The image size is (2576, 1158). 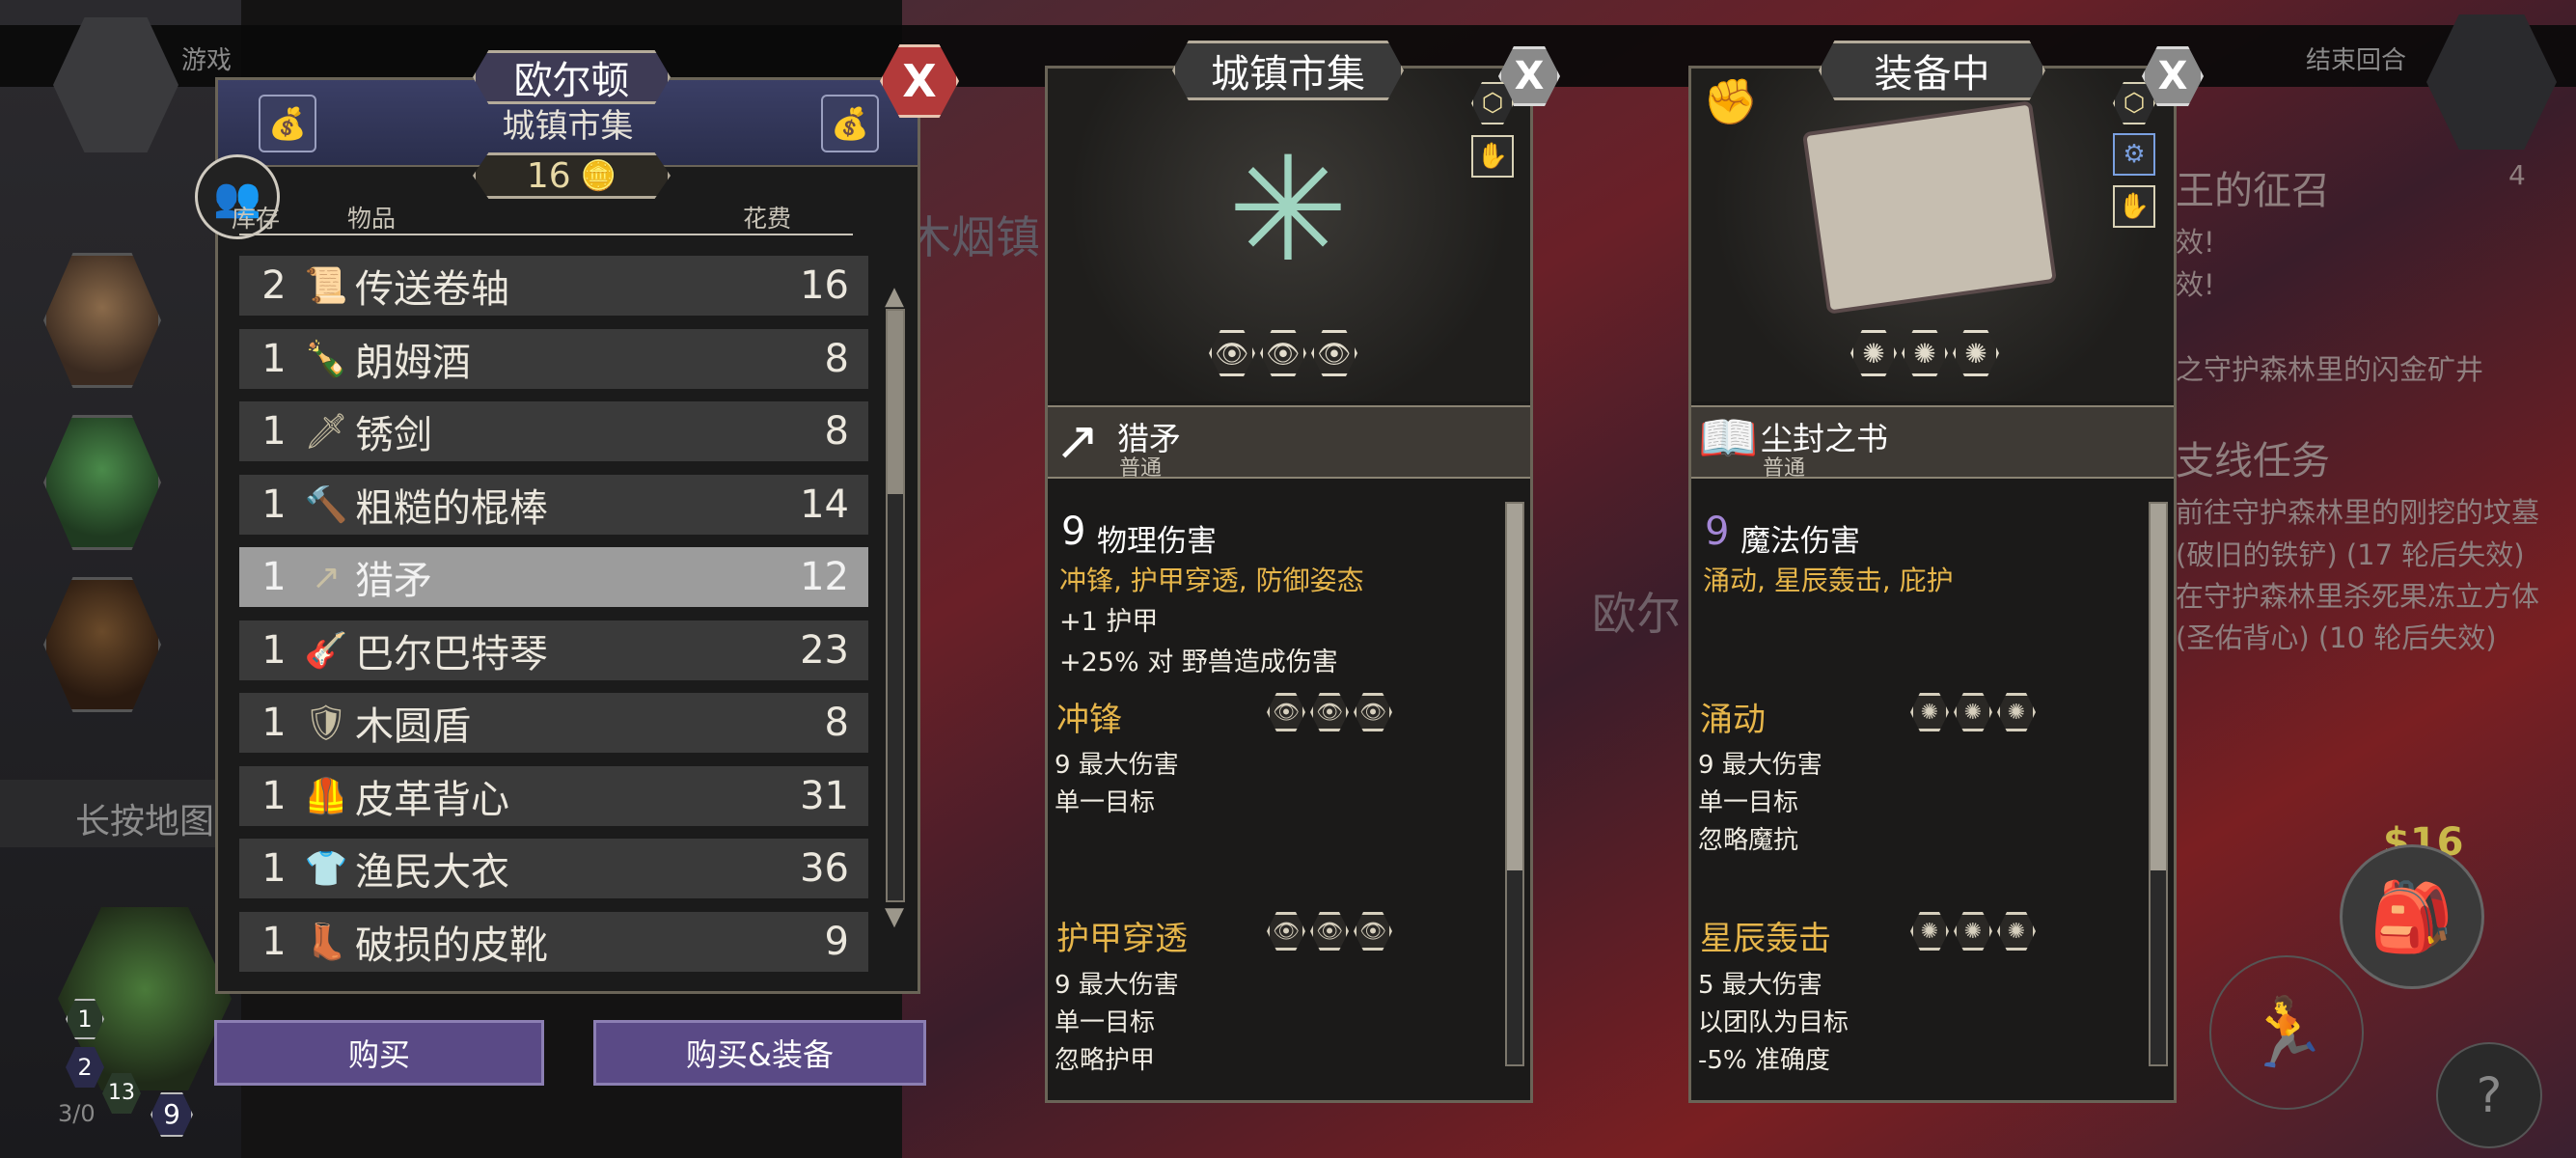 What do you see at coordinates (326, 796) in the screenshot?
I see `vest-icon: 🦺` at bounding box center [326, 796].